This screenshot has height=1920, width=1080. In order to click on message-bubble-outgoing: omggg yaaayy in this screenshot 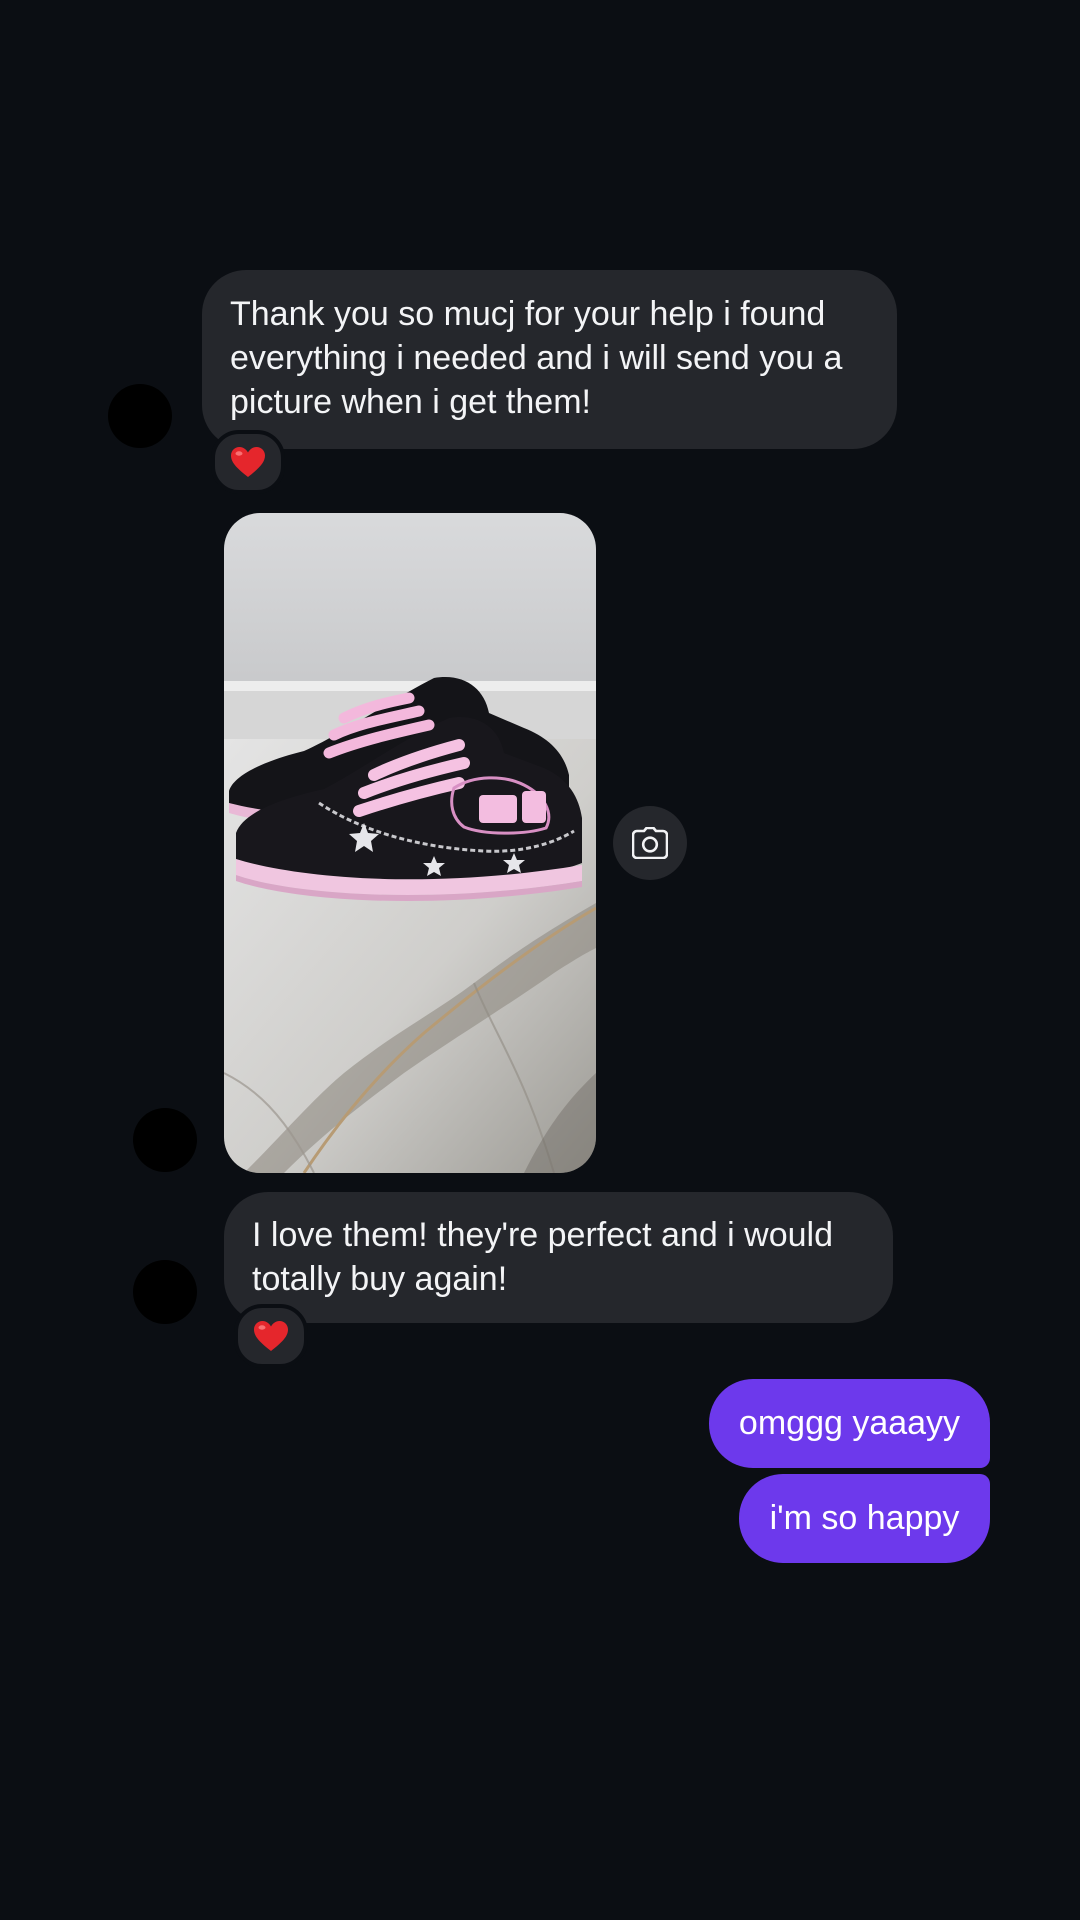, I will do `click(849, 1423)`.